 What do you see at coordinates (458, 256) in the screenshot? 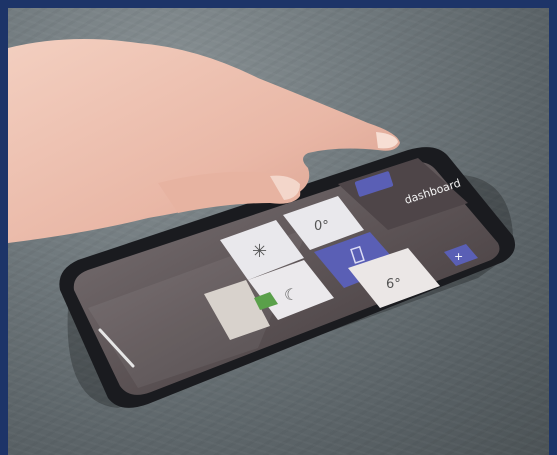
I see `plus-icon: +` at bounding box center [458, 256].